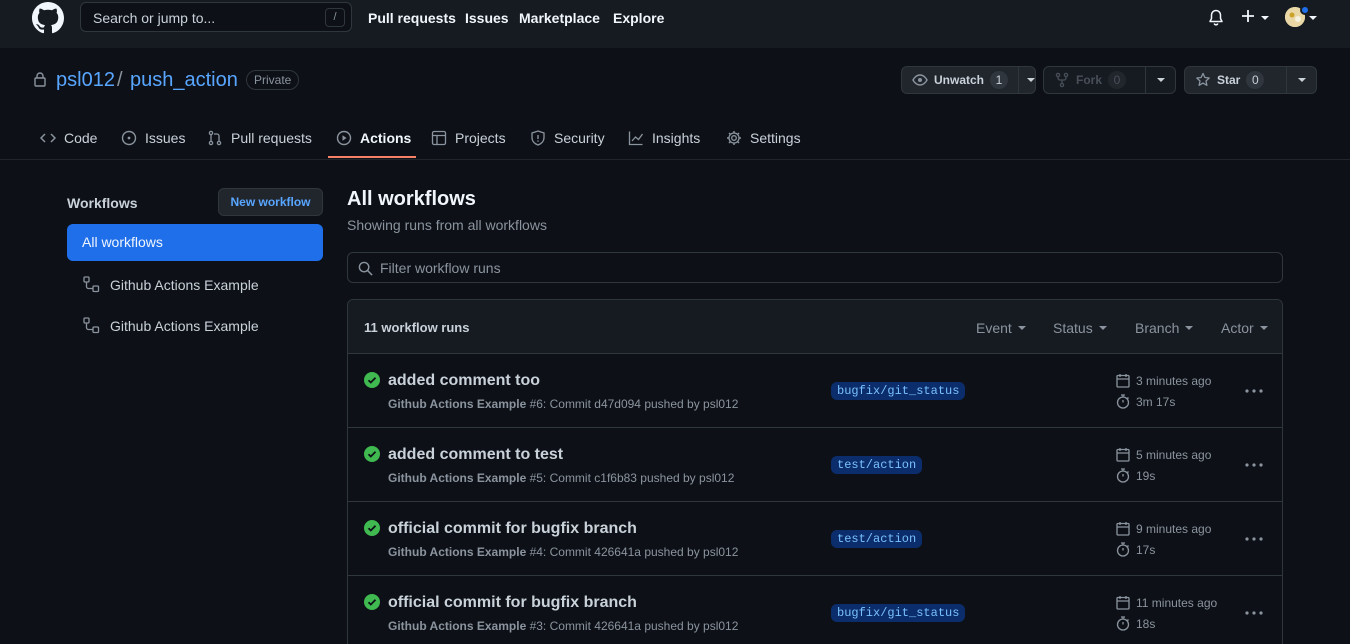 The height and width of the screenshot is (644, 1358). I want to click on workflows-heading: Workflows, so click(102, 203).